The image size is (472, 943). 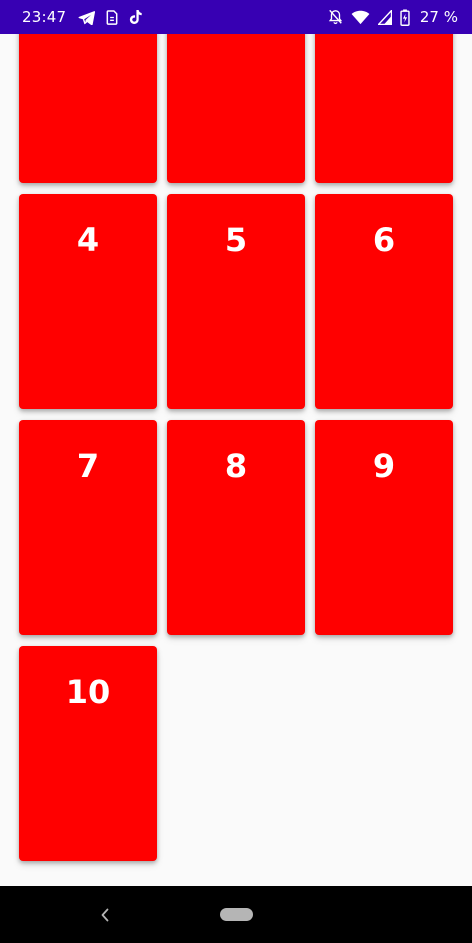 I want to click on notification-icons, so click(x=110, y=17).